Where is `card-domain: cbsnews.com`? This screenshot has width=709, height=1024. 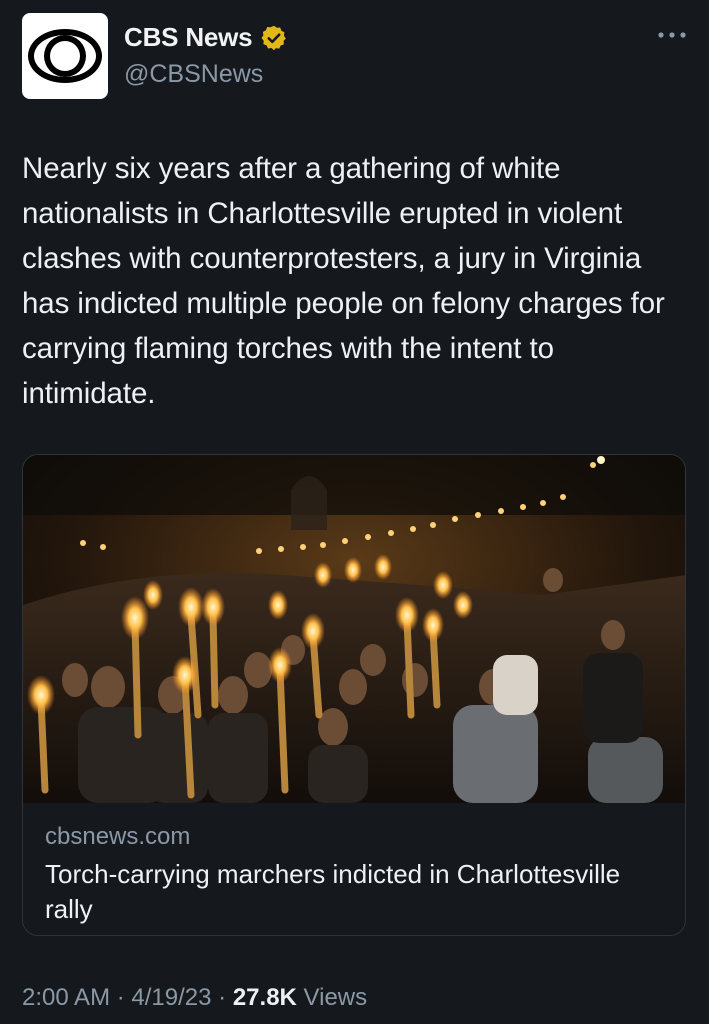
card-domain: cbsnews.com is located at coordinates (117, 837).